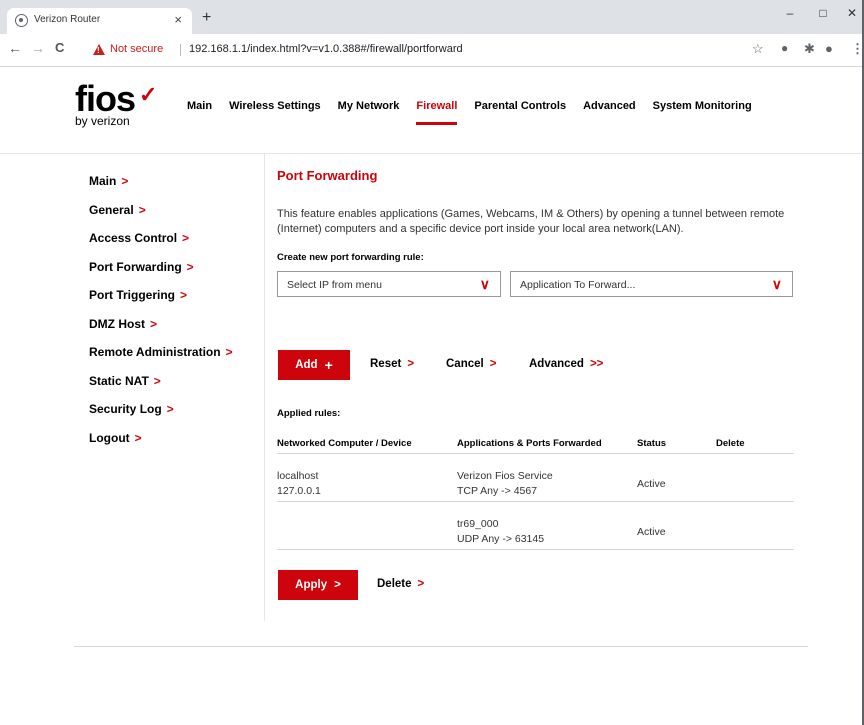 The height and width of the screenshot is (725, 864). I want to click on sidebar-item-label: Access Control, so click(133, 238).